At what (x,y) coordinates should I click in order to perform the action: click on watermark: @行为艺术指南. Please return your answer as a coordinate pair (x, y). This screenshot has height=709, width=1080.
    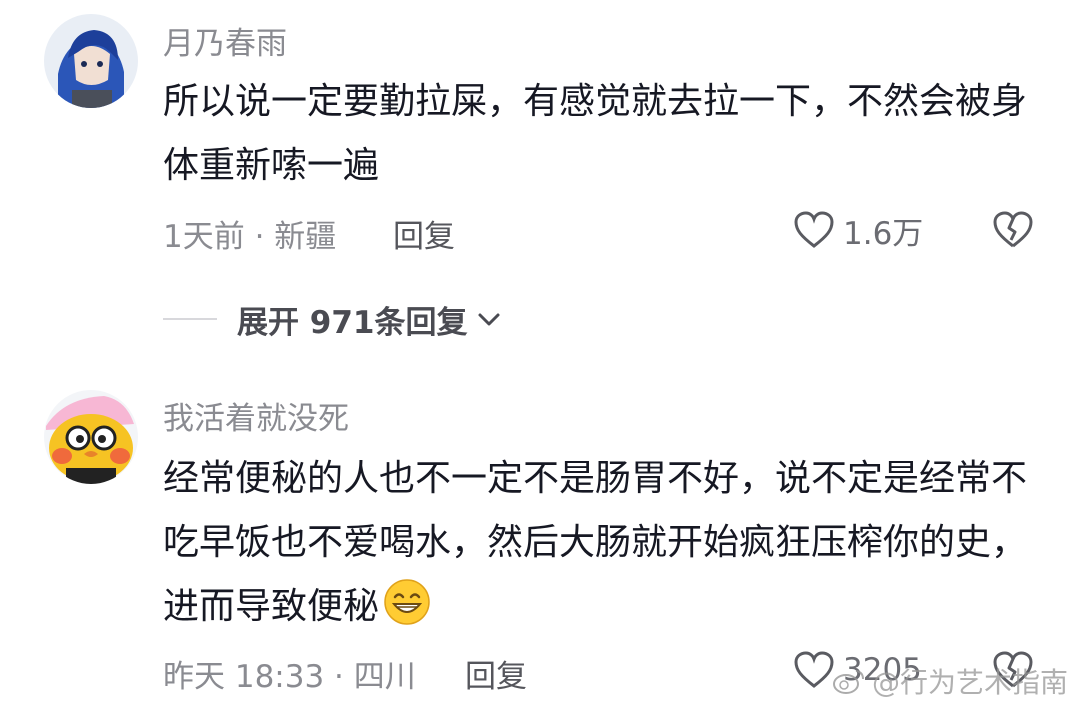
    Looking at the image, I should click on (950, 681).